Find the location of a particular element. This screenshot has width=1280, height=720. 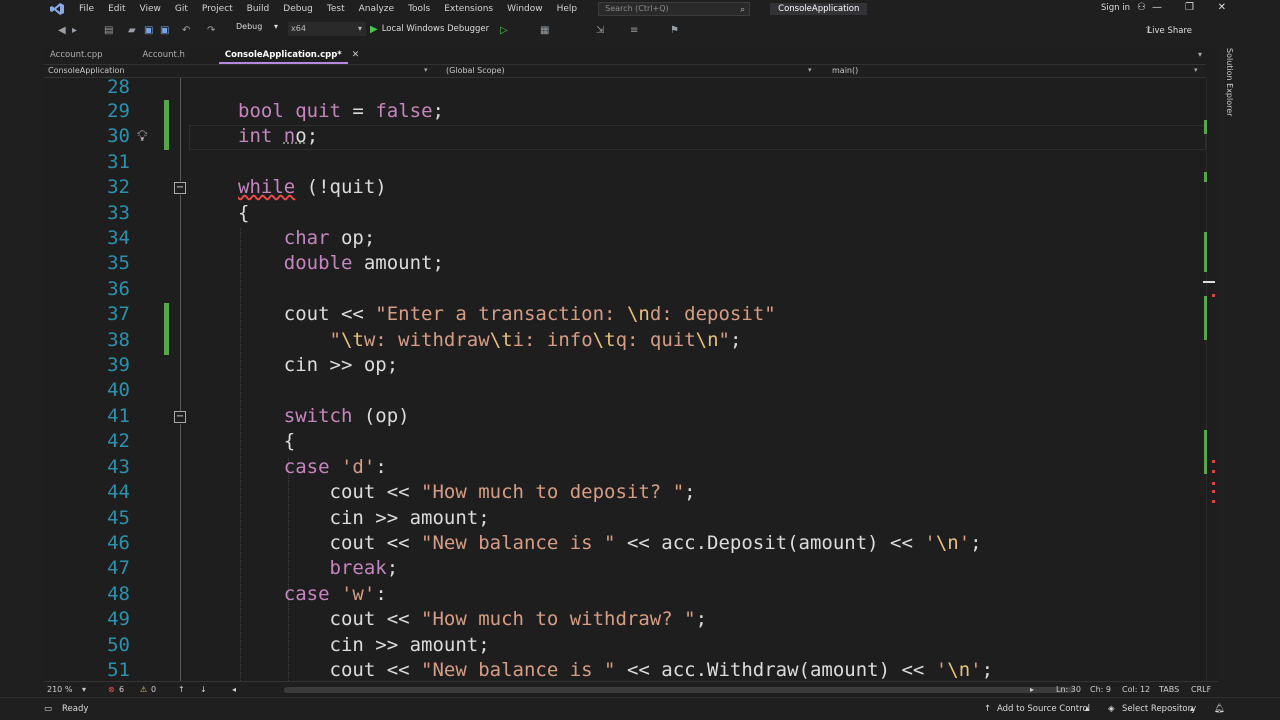

save-all-icon: ▣ is located at coordinates (164, 30).